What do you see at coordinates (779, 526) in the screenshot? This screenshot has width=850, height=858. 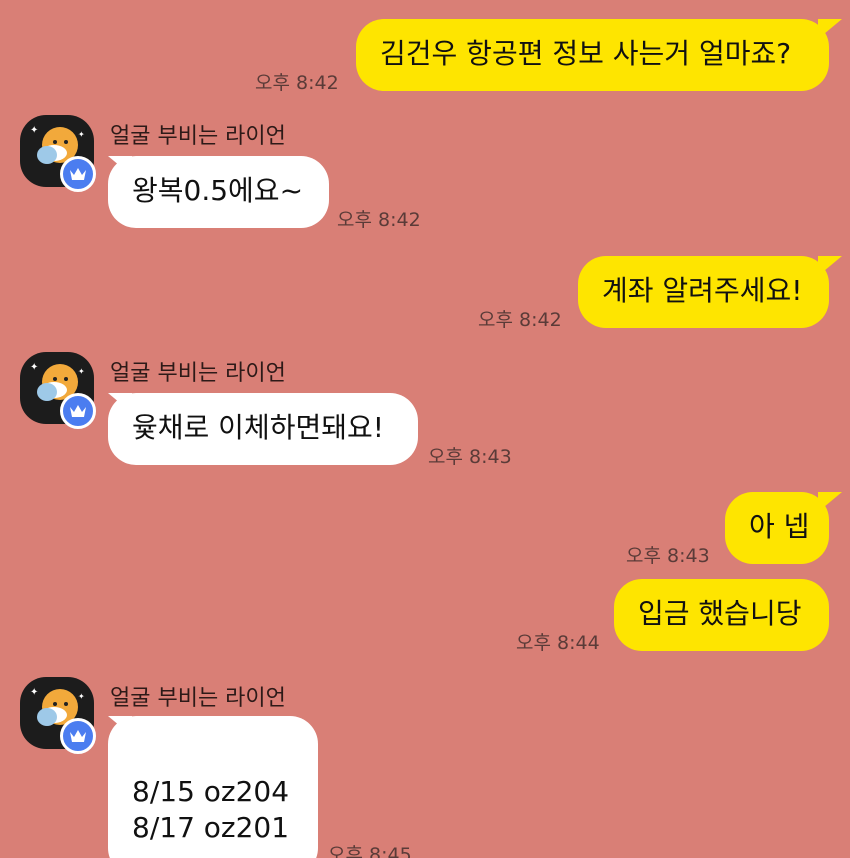 I see `message-text: 아 넵` at bounding box center [779, 526].